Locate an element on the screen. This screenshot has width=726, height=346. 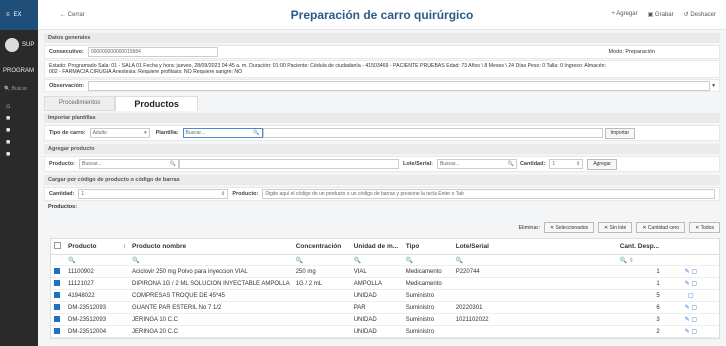
delete-selected-button: ✕ Seleccionados is located at coordinates (569, 227).